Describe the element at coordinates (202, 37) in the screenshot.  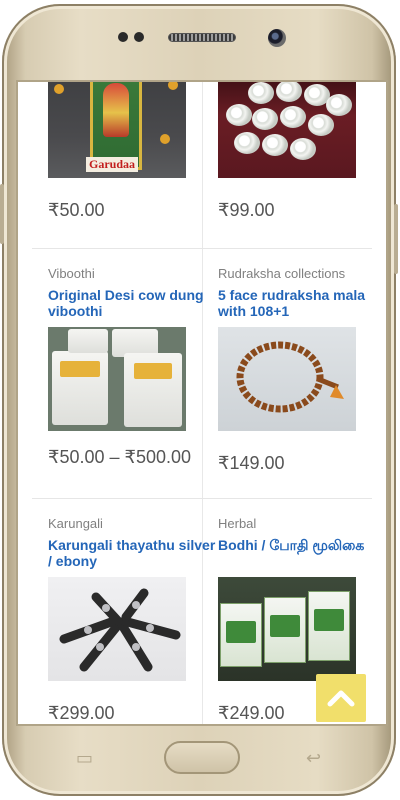
I see `earpiece-speaker` at that location.